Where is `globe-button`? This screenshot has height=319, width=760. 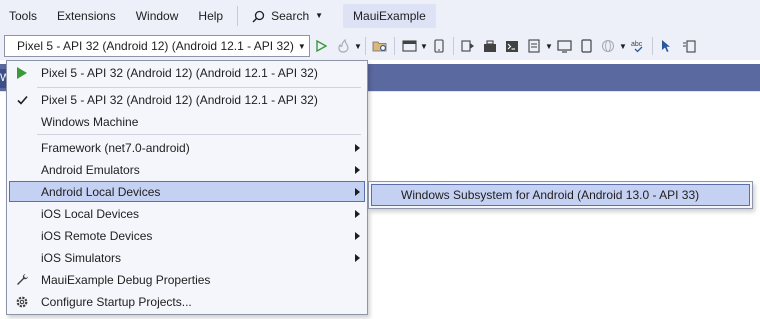
globe-button is located at coordinates (608, 46).